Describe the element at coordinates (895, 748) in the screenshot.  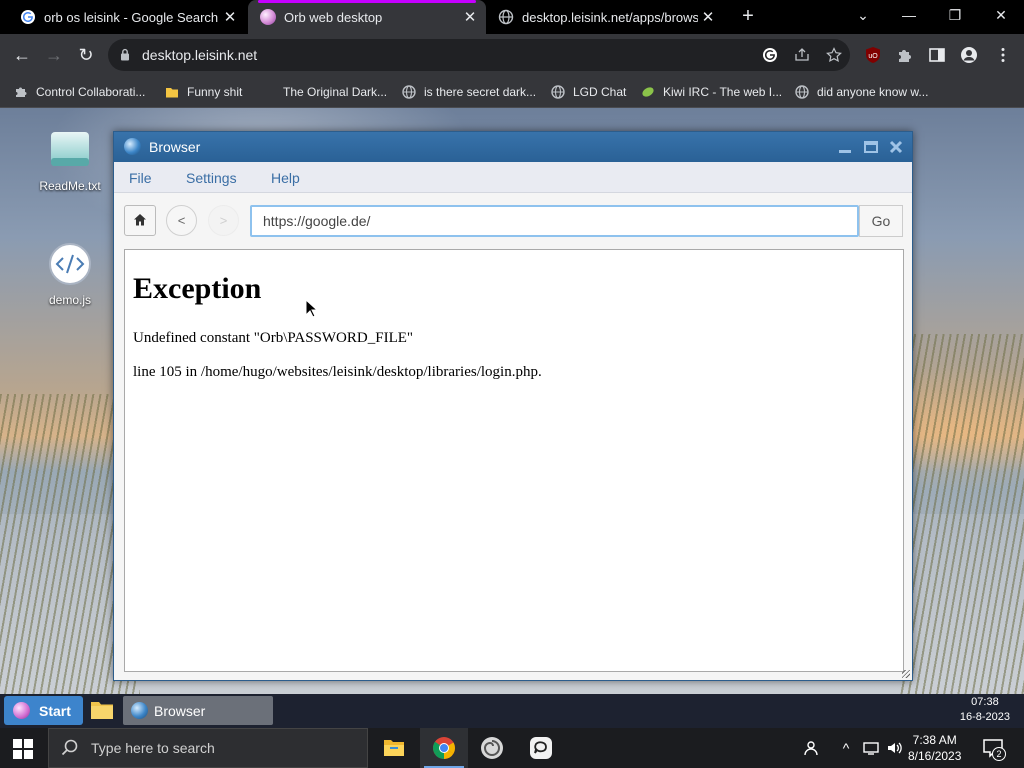
I see `volume-icon` at that location.